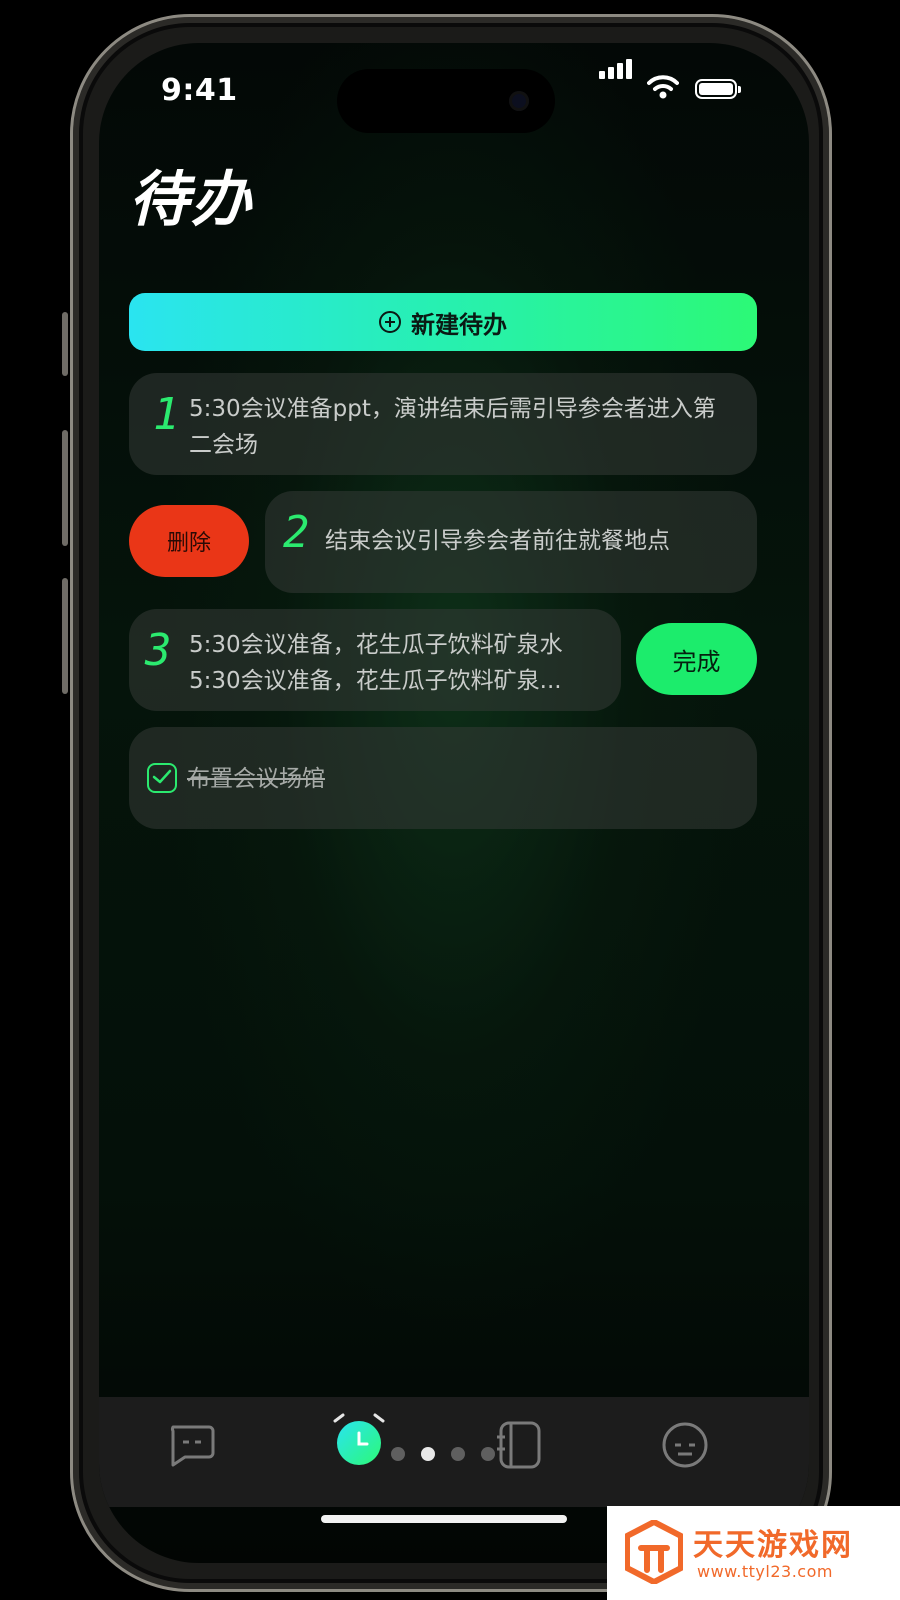  What do you see at coordinates (718, 89) in the screenshot?
I see `battery-icon` at bounding box center [718, 89].